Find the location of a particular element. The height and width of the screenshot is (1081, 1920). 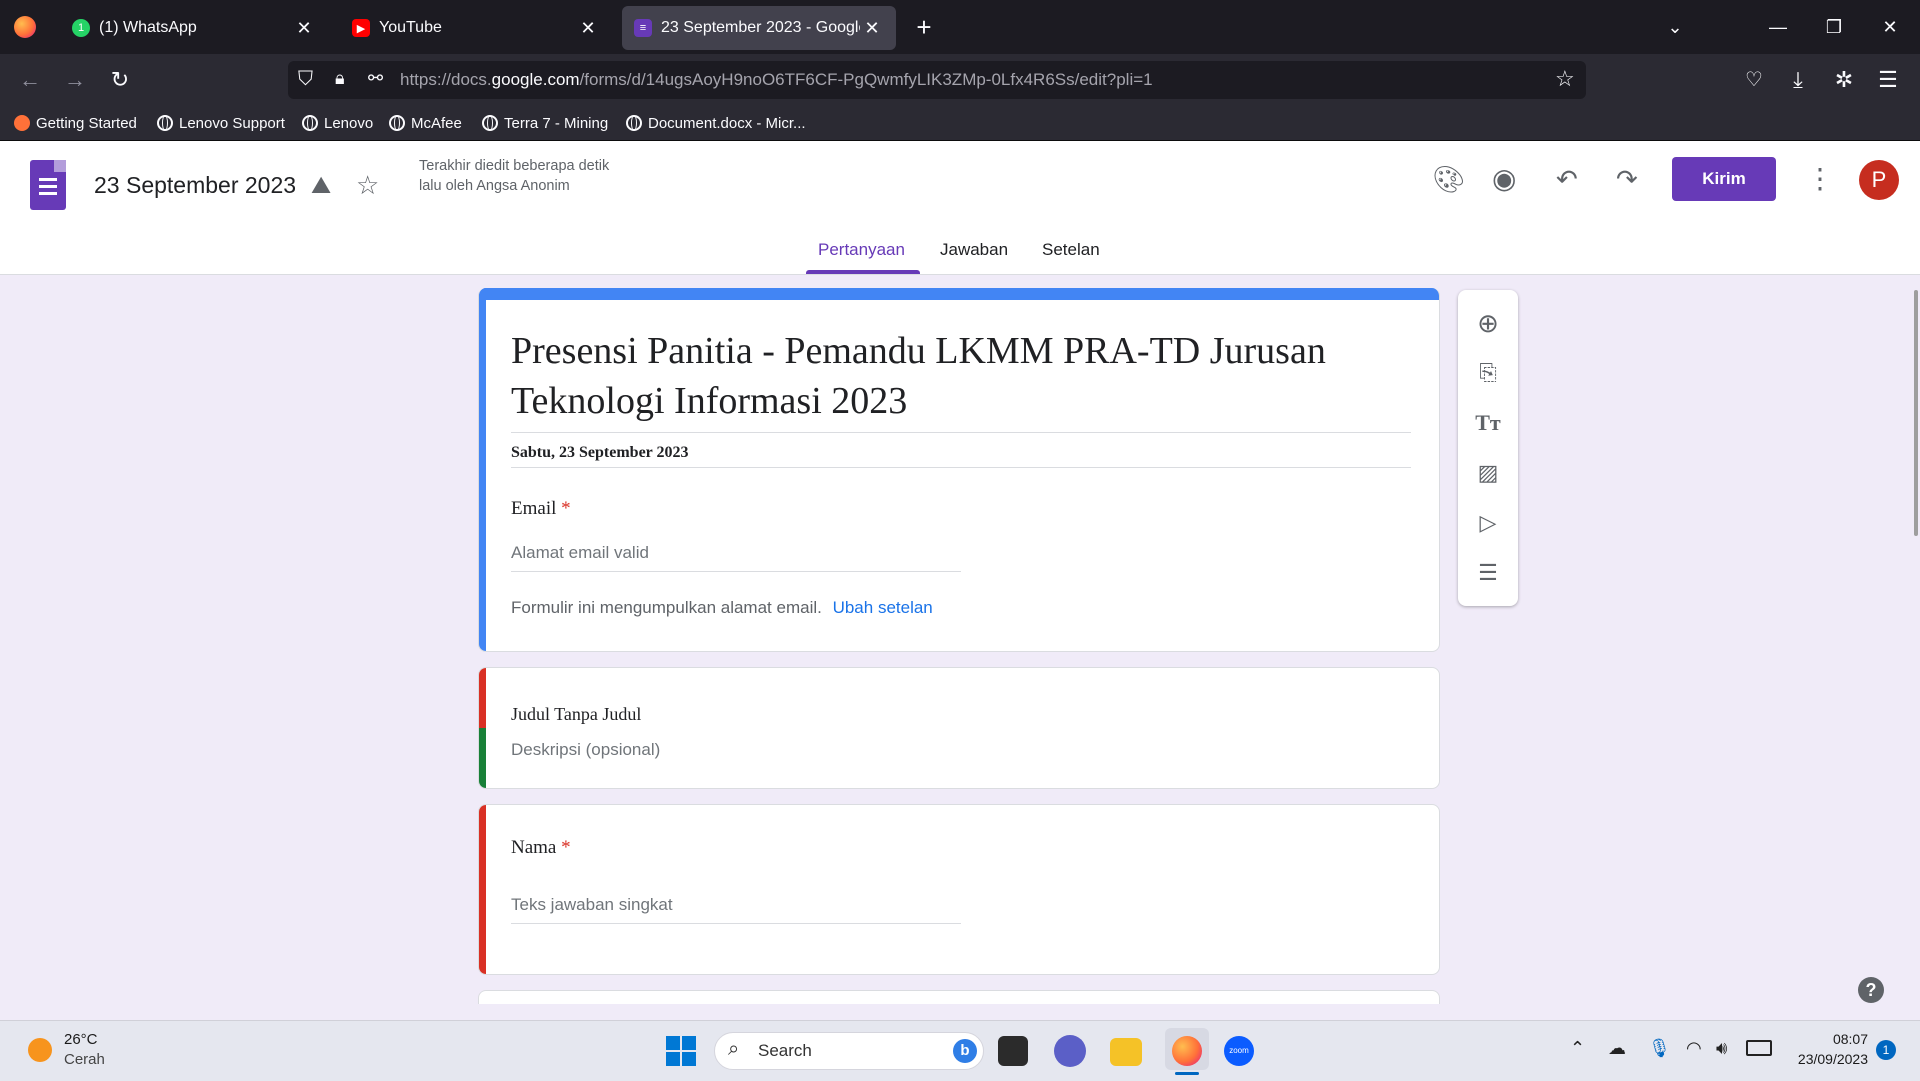

next-question-card is located at coordinates (959, 997).